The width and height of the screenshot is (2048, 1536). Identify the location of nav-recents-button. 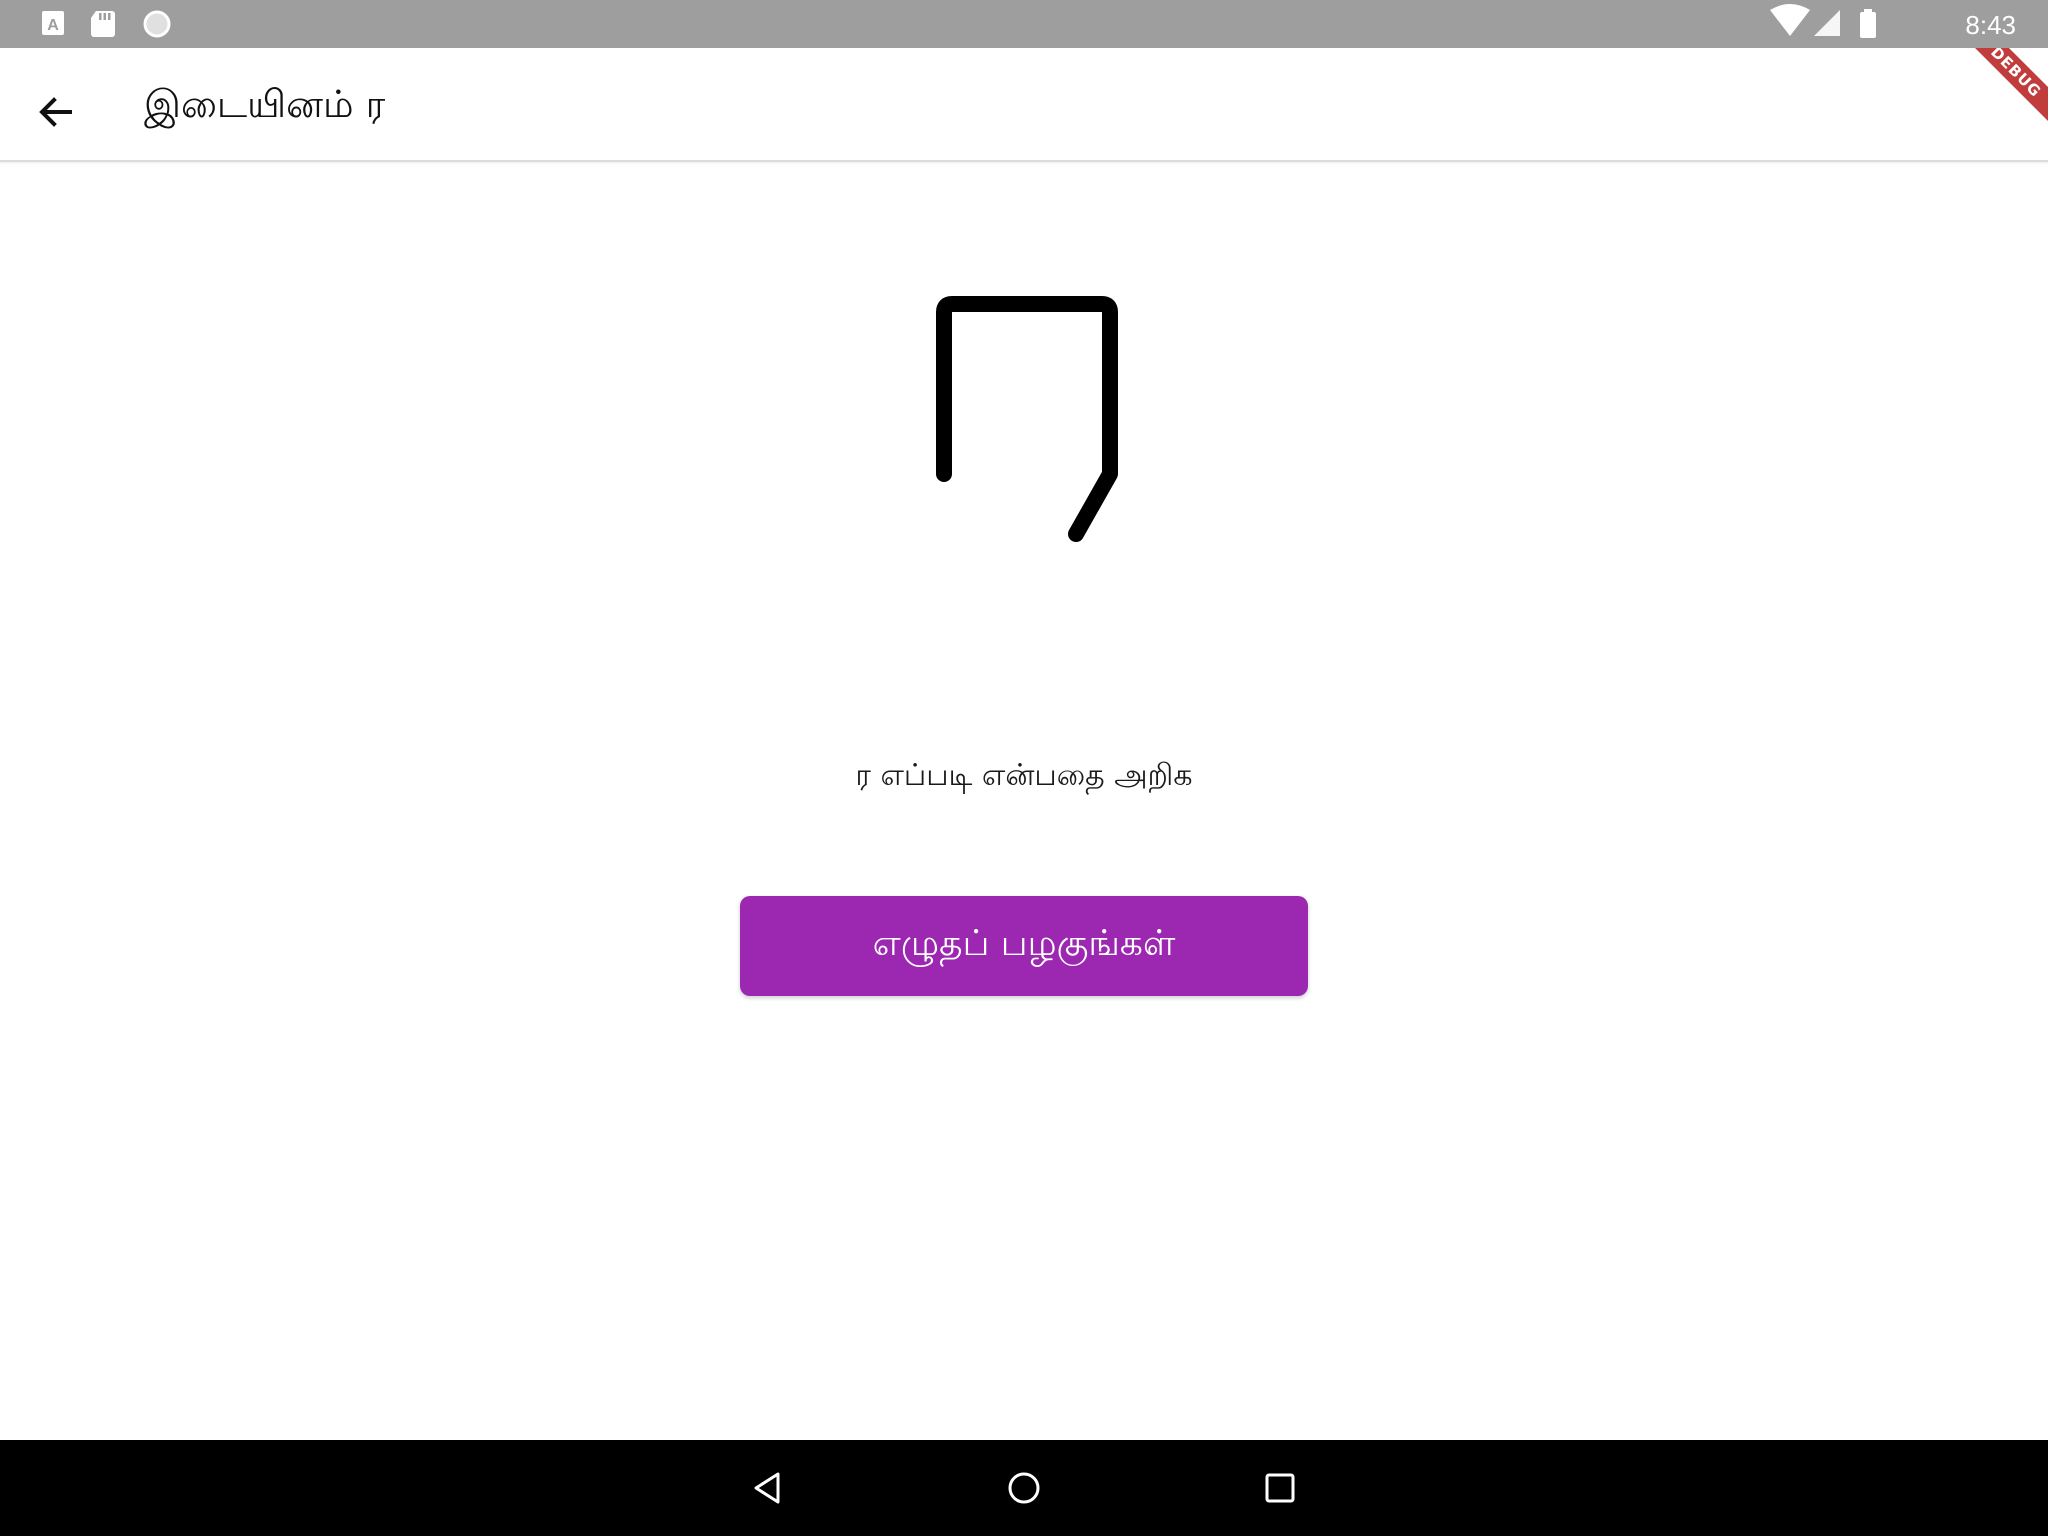
(1280, 1488).